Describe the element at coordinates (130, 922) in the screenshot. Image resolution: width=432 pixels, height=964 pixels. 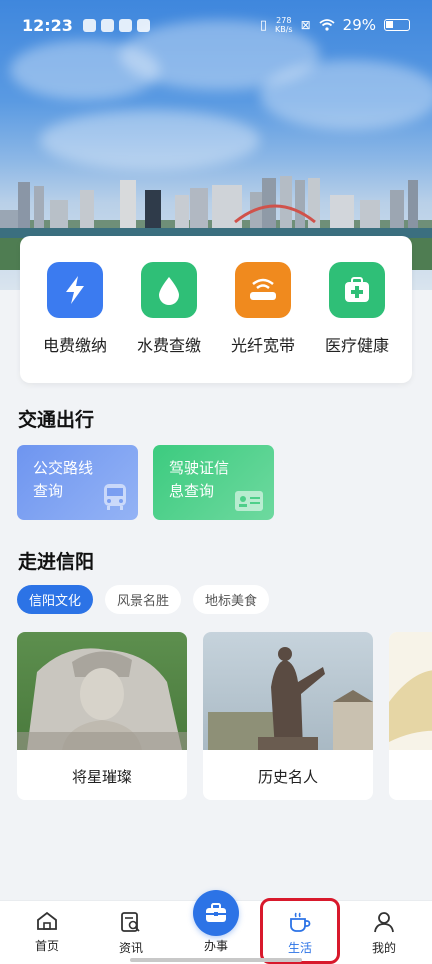
I see `news-search-icon` at that location.